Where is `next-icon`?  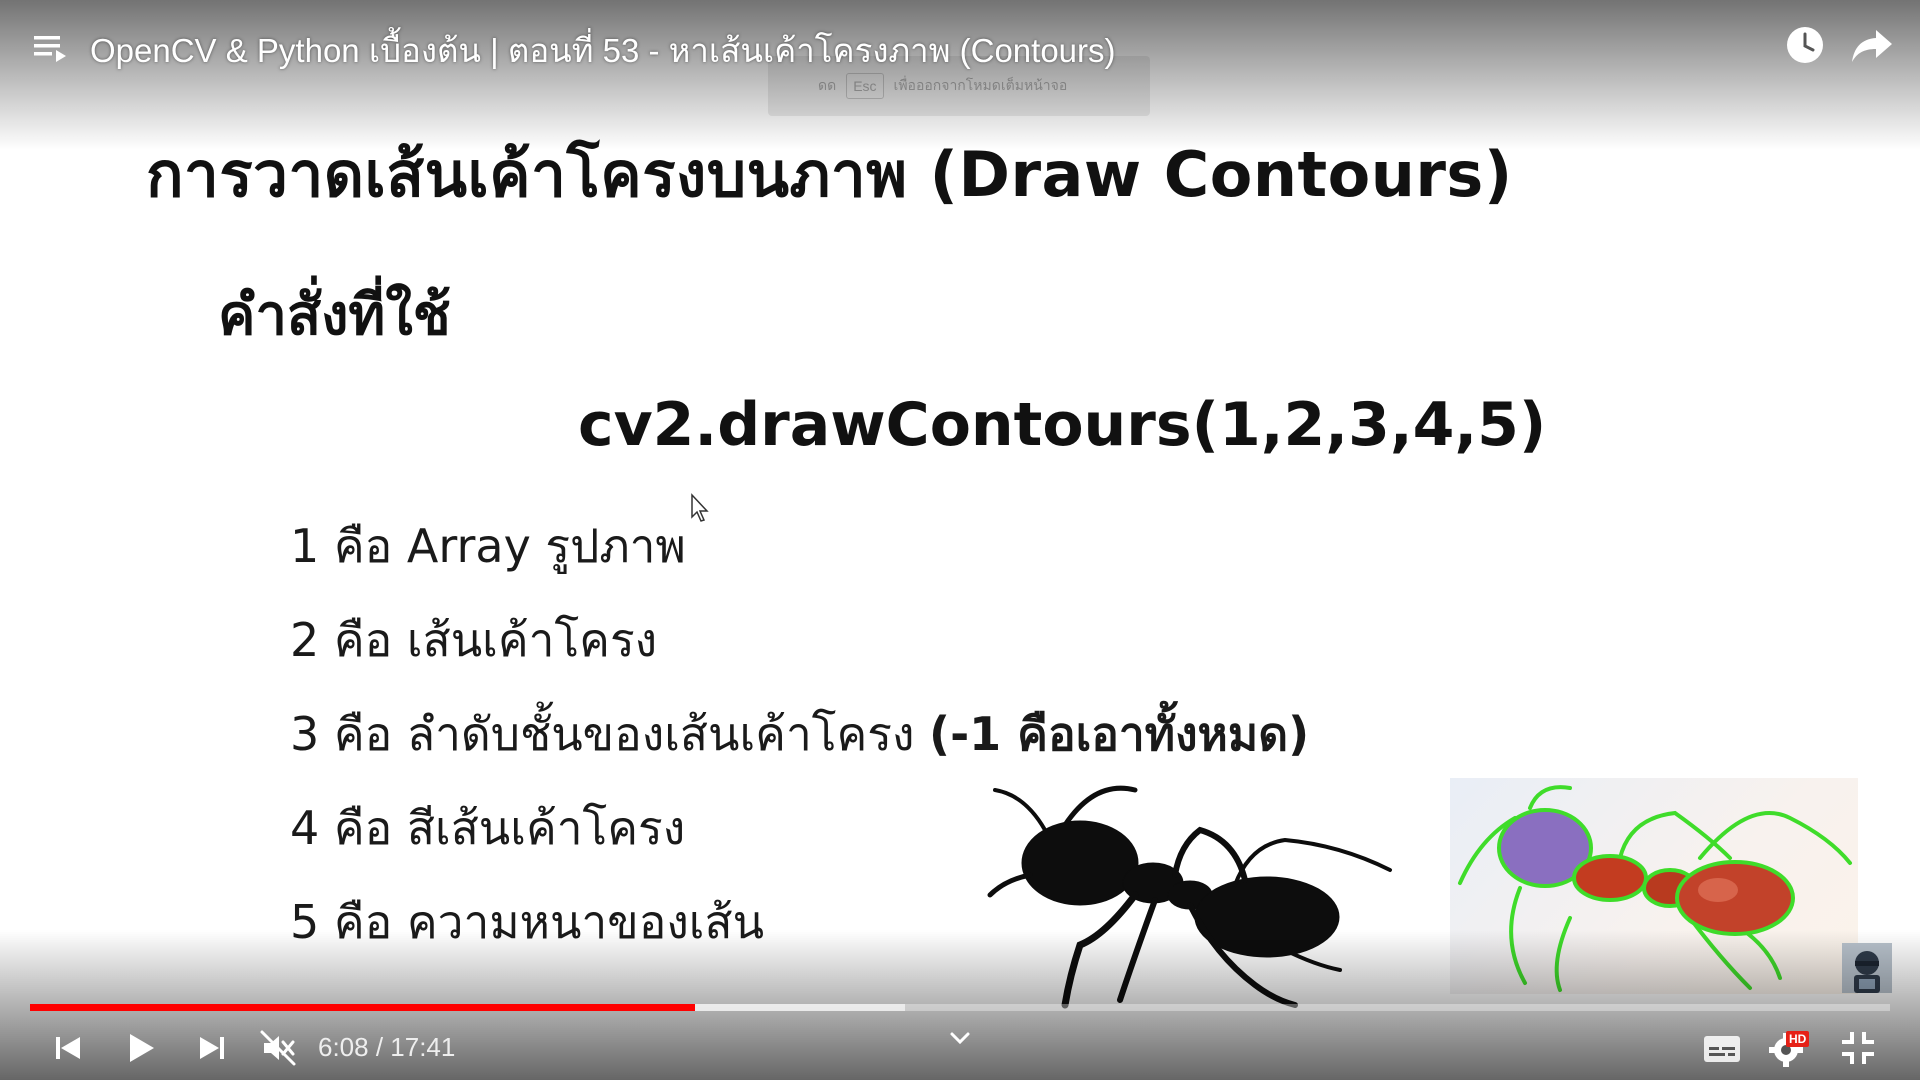
next-icon is located at coordinates (212, 1048).